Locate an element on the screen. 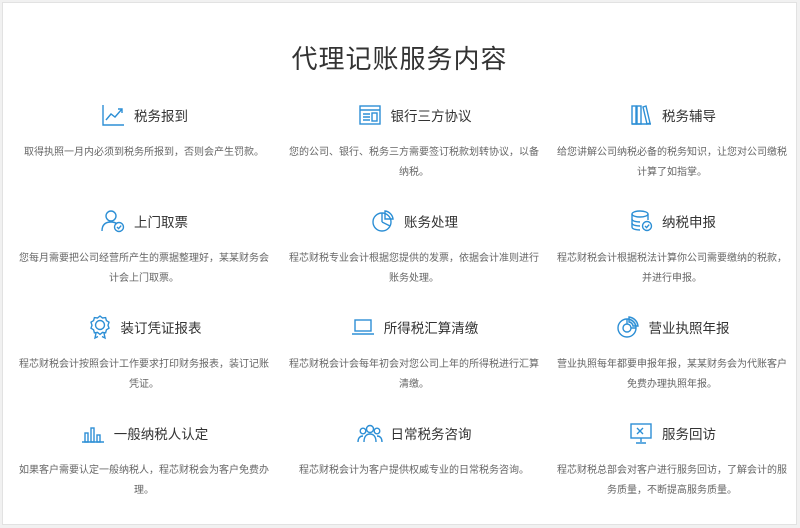 The image size is (800, 528). service-label: 装订凭证报表 is located at coordinates (161, 328).